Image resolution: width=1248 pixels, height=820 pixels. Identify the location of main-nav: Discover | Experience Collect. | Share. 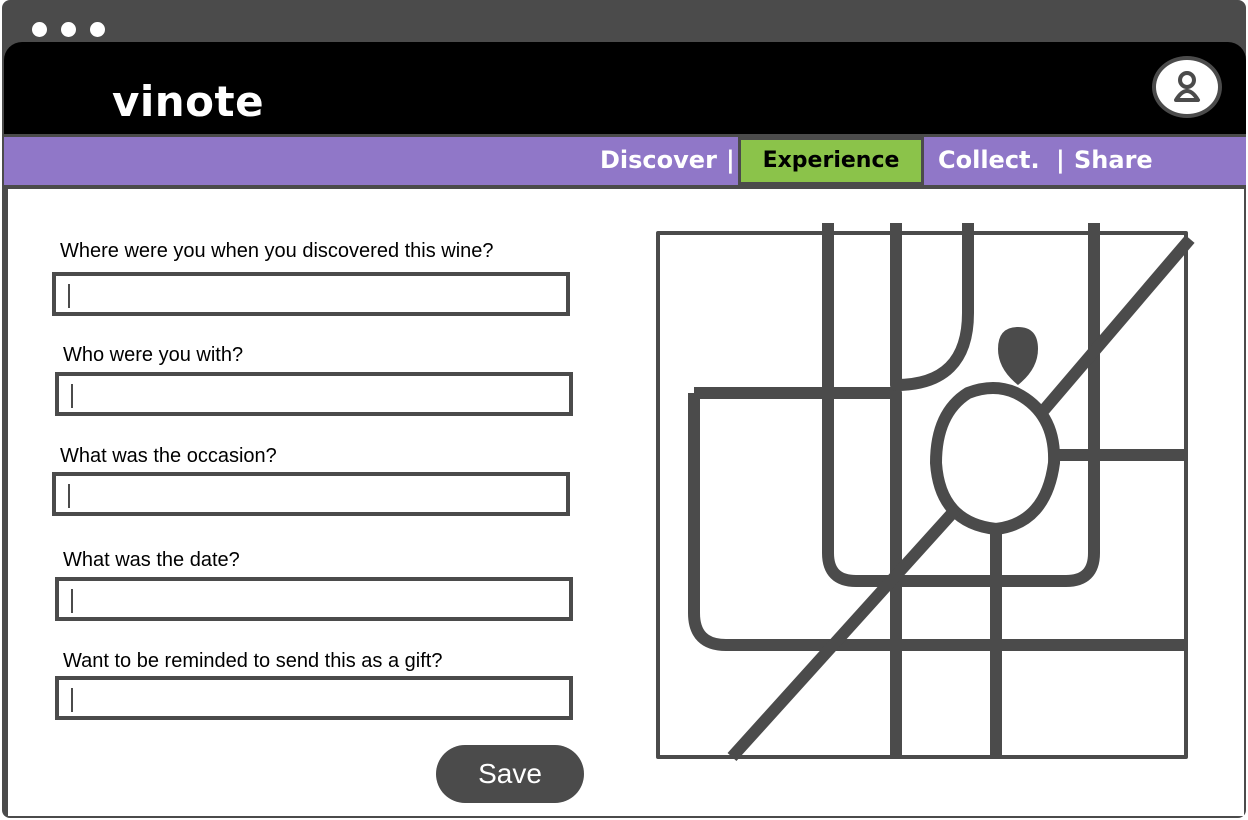
(625, 161).